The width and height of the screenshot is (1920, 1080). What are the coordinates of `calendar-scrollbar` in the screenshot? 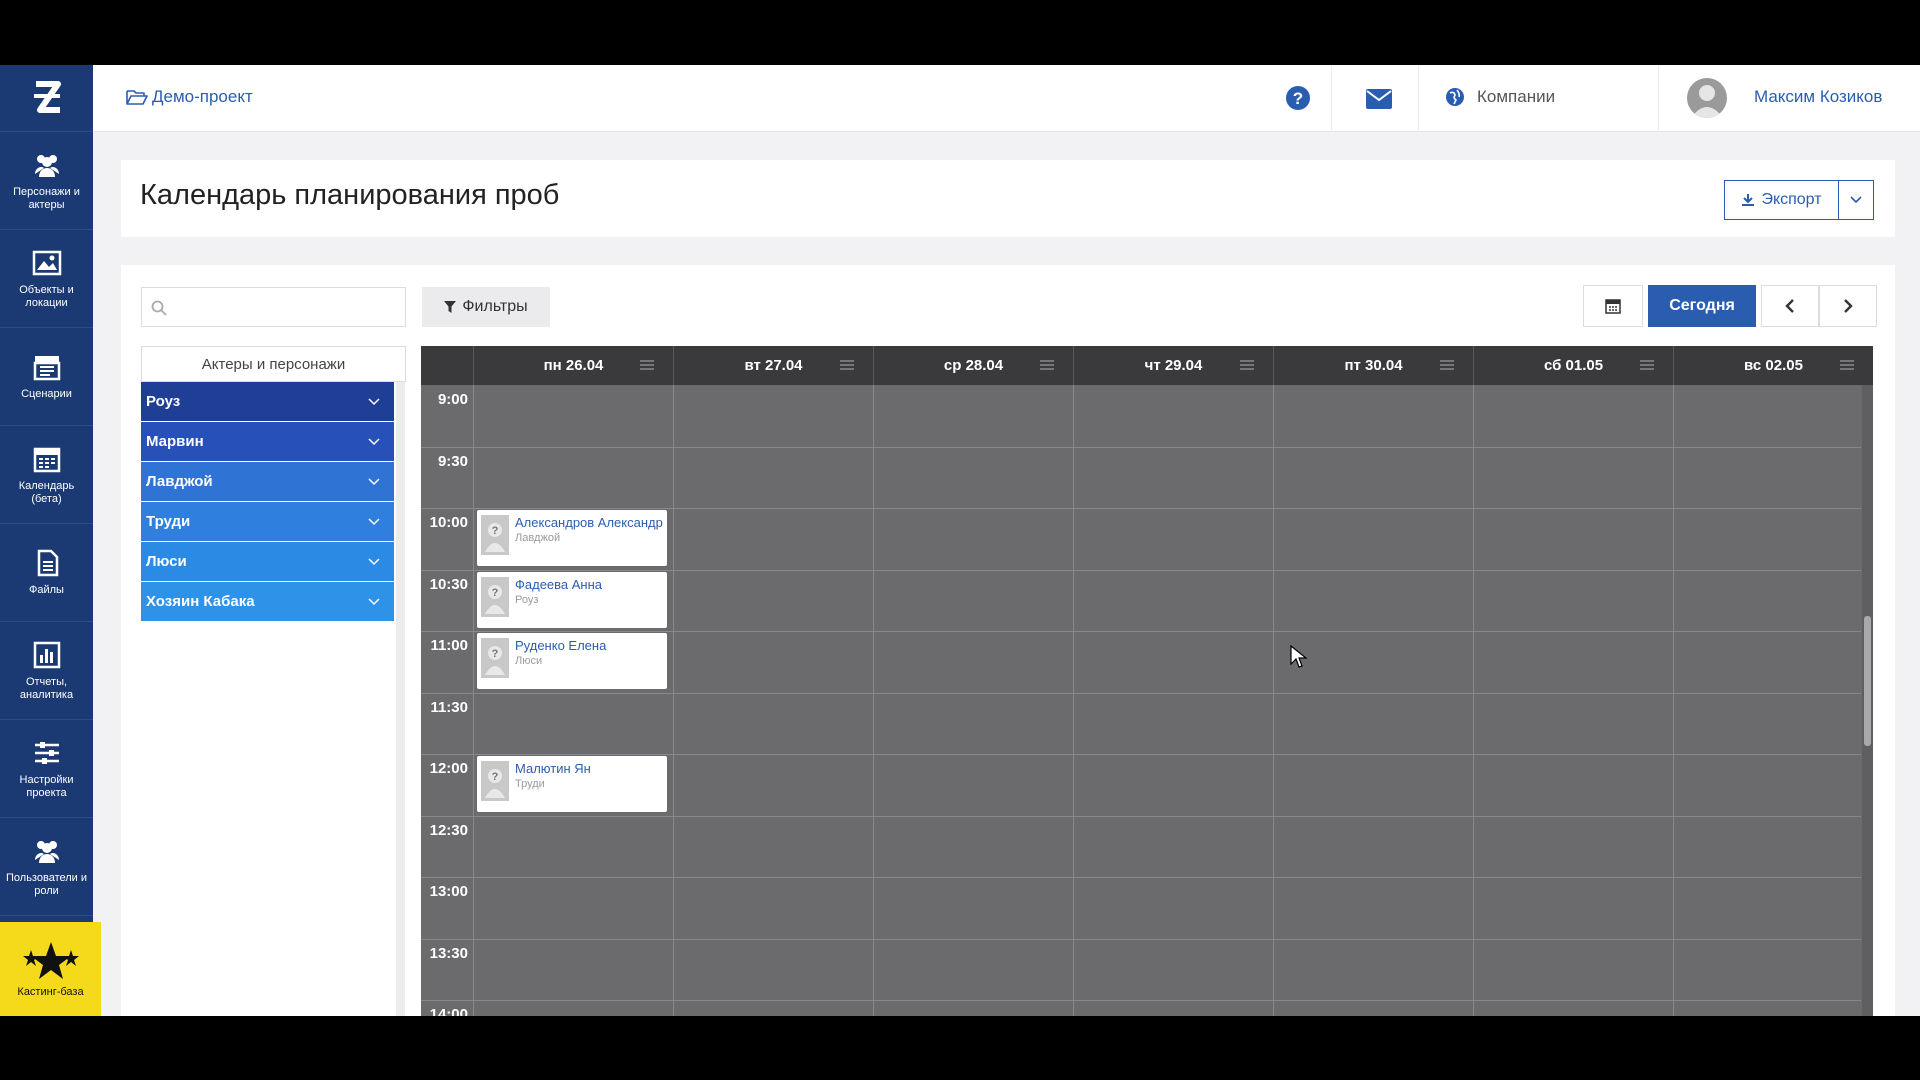 It's located at (1867, 700).